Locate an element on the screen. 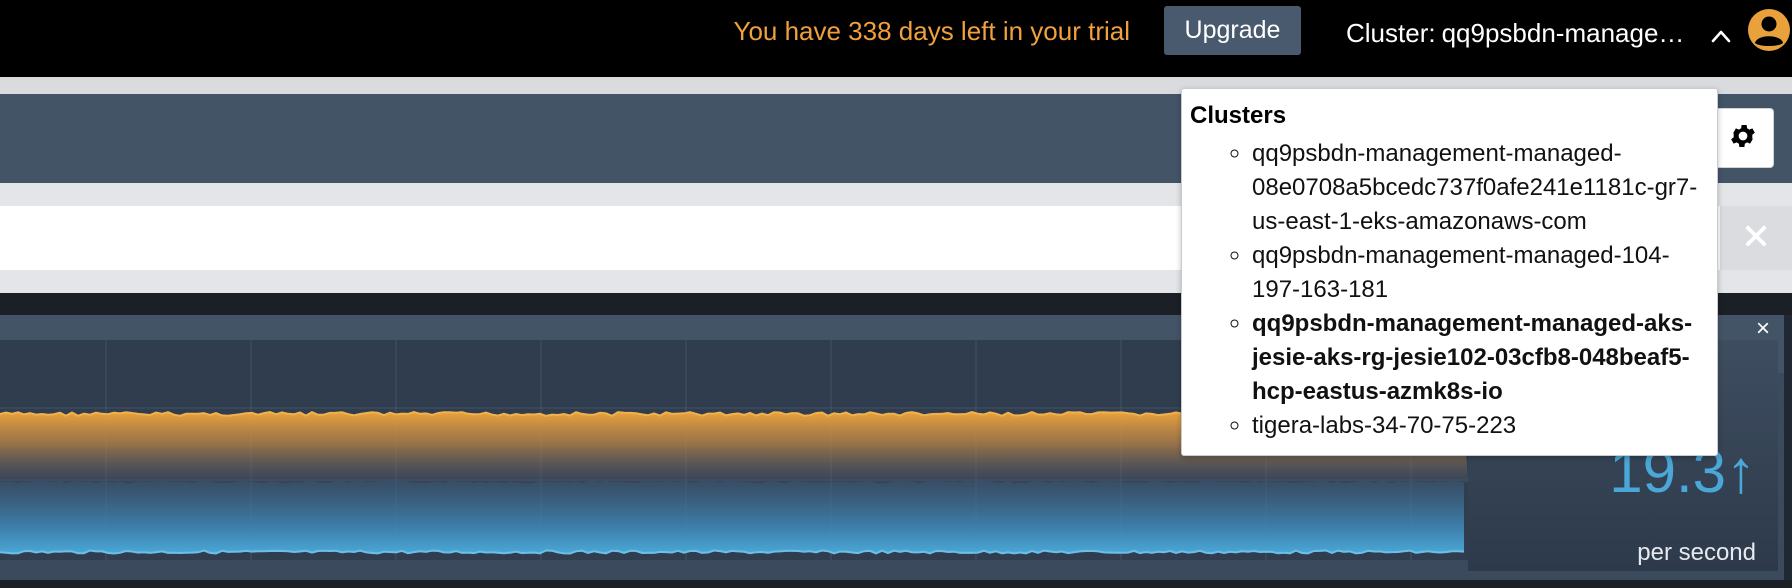 The width and height of the screenshot is (1792, 588). settings-button is located at coordinates (1743, 138).